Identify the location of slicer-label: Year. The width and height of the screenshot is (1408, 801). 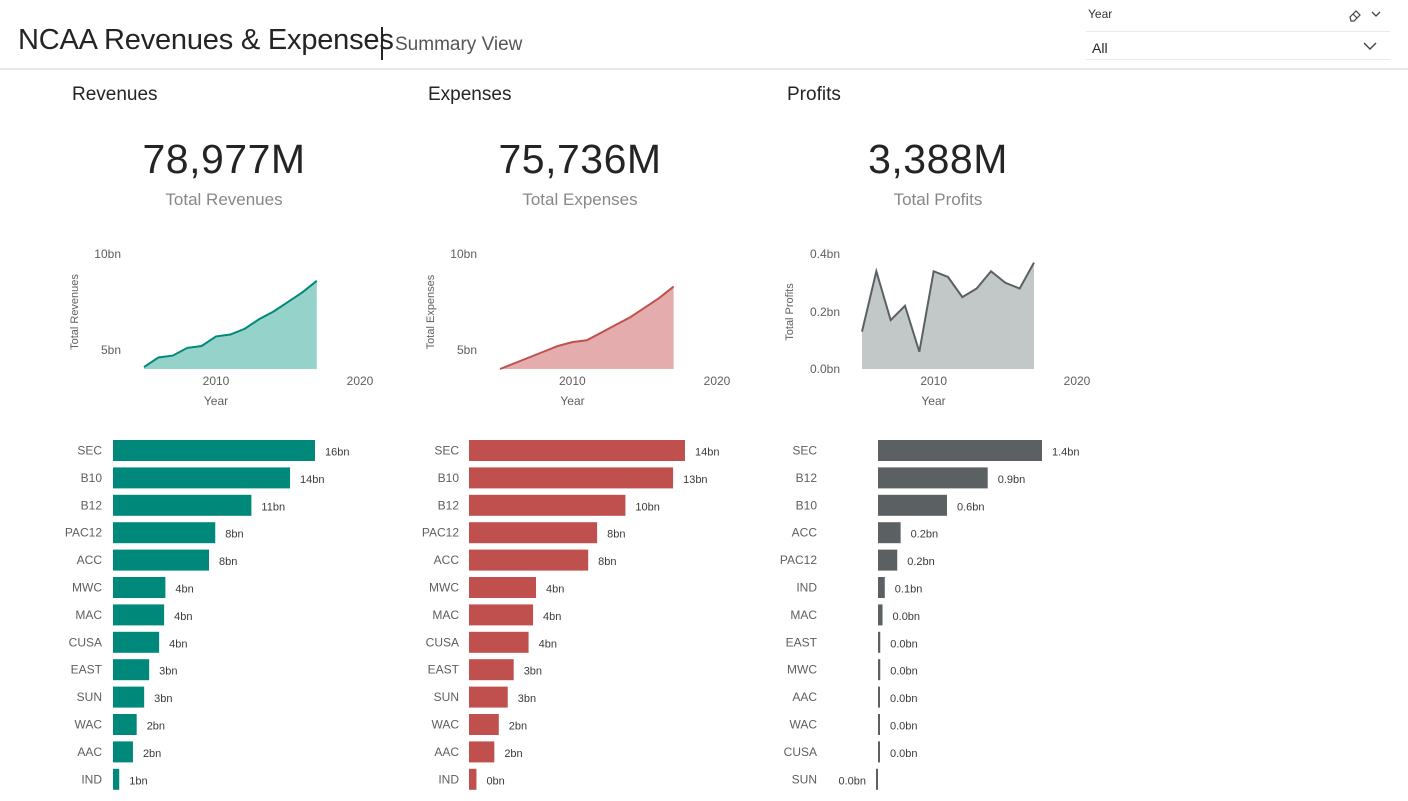
(1100, 14).